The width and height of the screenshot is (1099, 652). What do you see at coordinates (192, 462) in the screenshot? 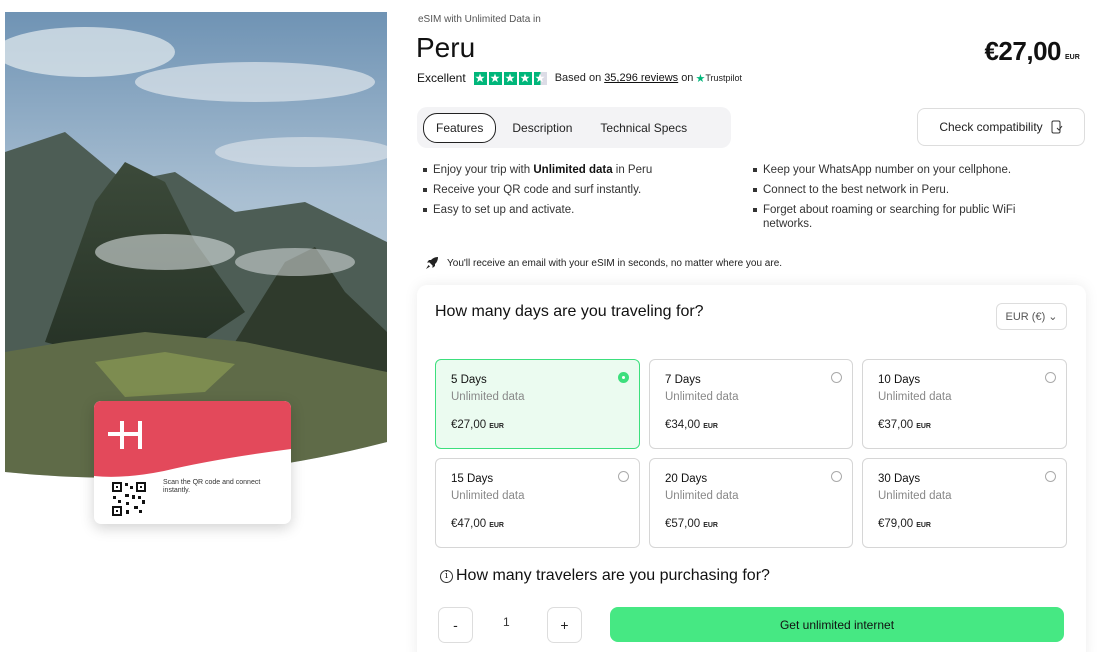
I see `esim-card: Scan the QR code and connect instantly.` at bounding box center [192, 462].